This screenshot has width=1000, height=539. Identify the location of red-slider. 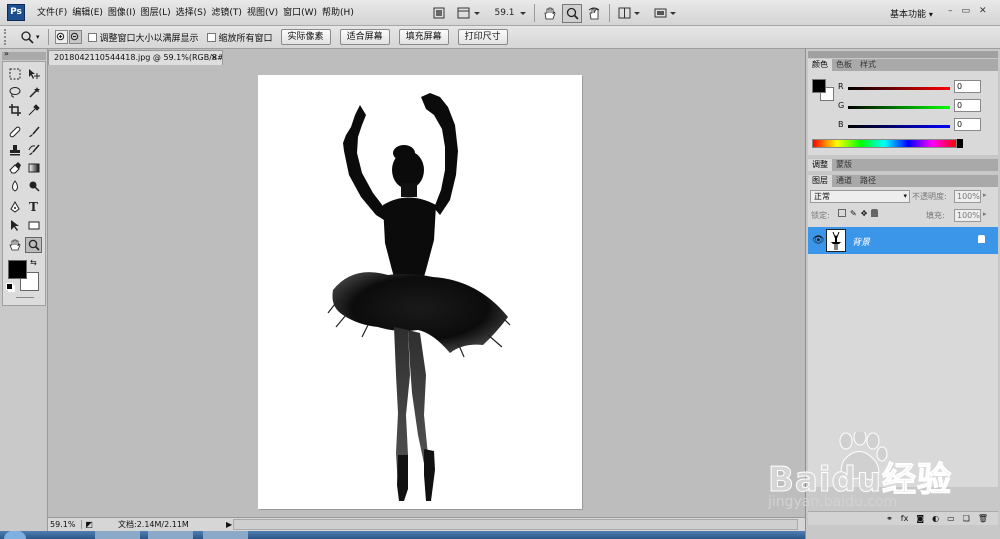
(899, 88).